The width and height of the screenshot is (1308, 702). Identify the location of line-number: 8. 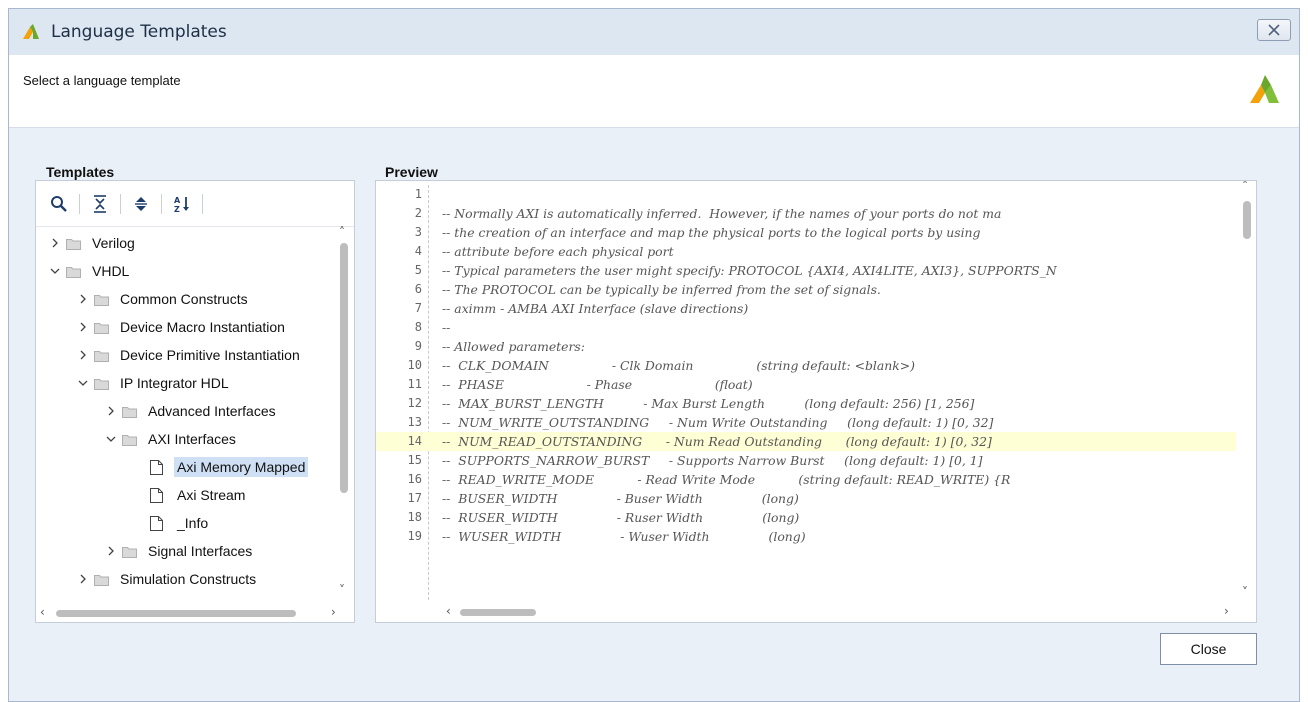
(418, 327).